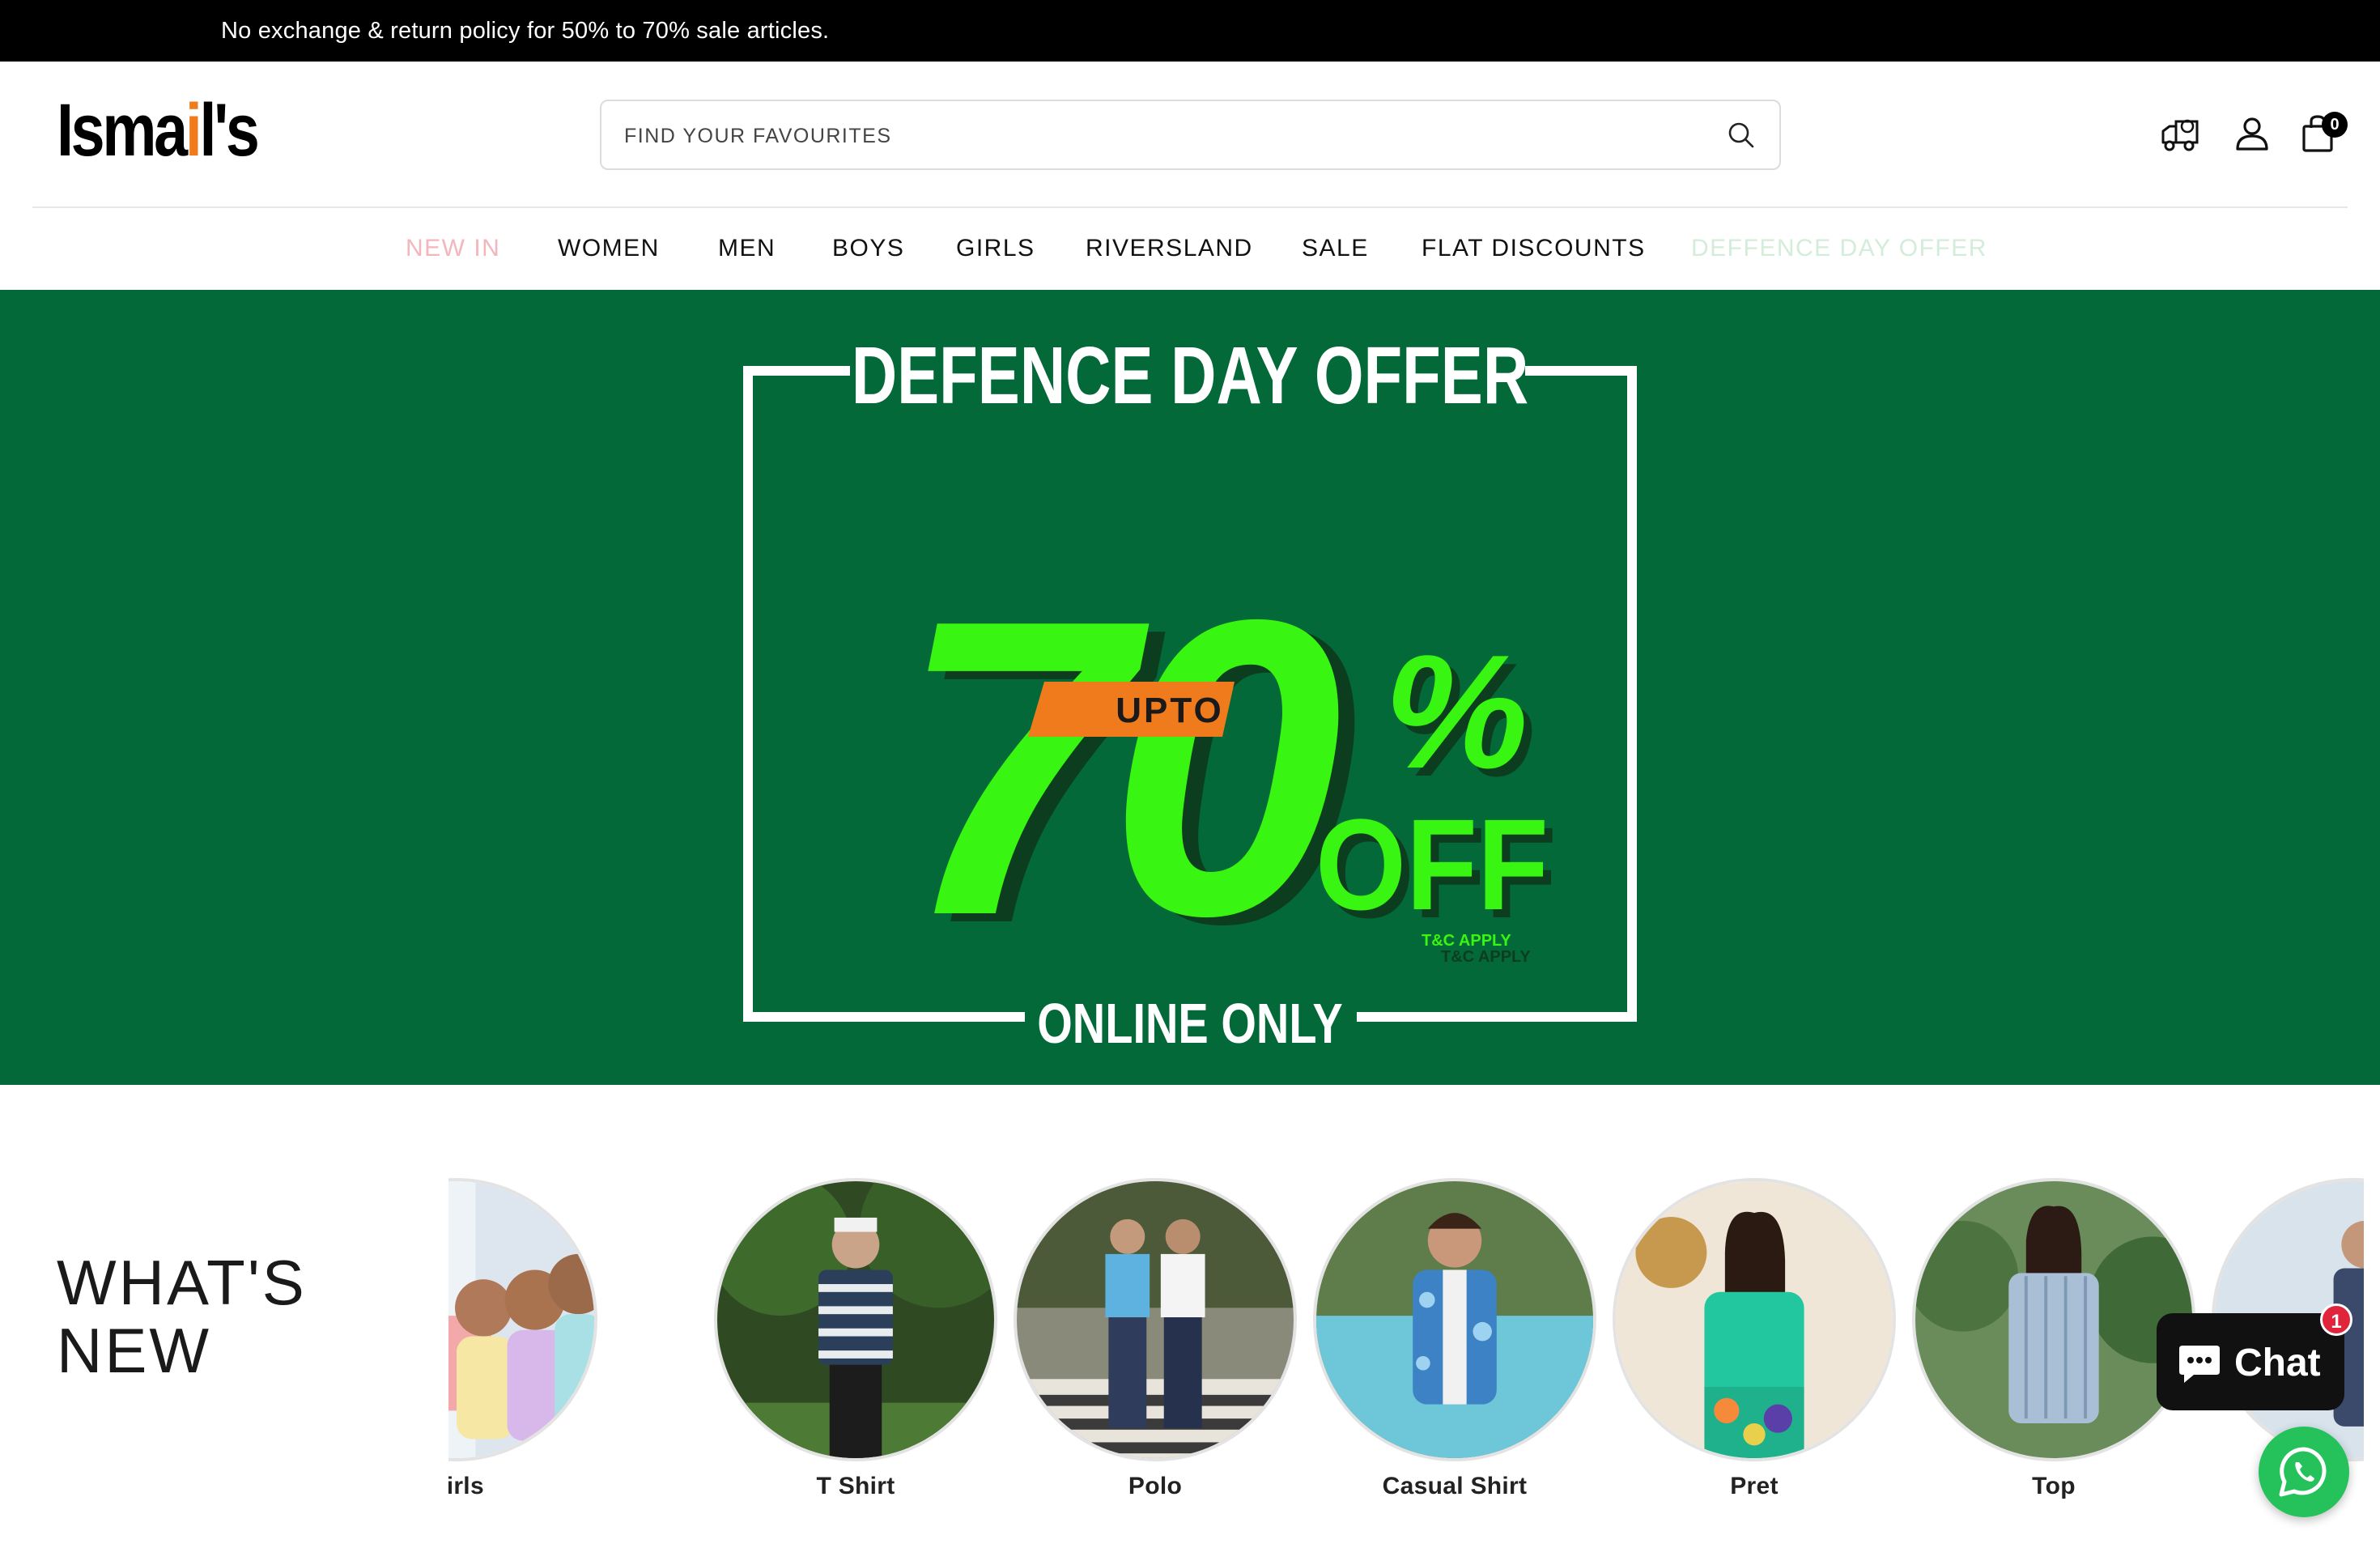 The width and height of the screenshot is (2380, 1548). Describe the element at coordinates (1190, 376) in the screenshot. I see `banner-title: DEFENCE DAY OFFER` at that location.